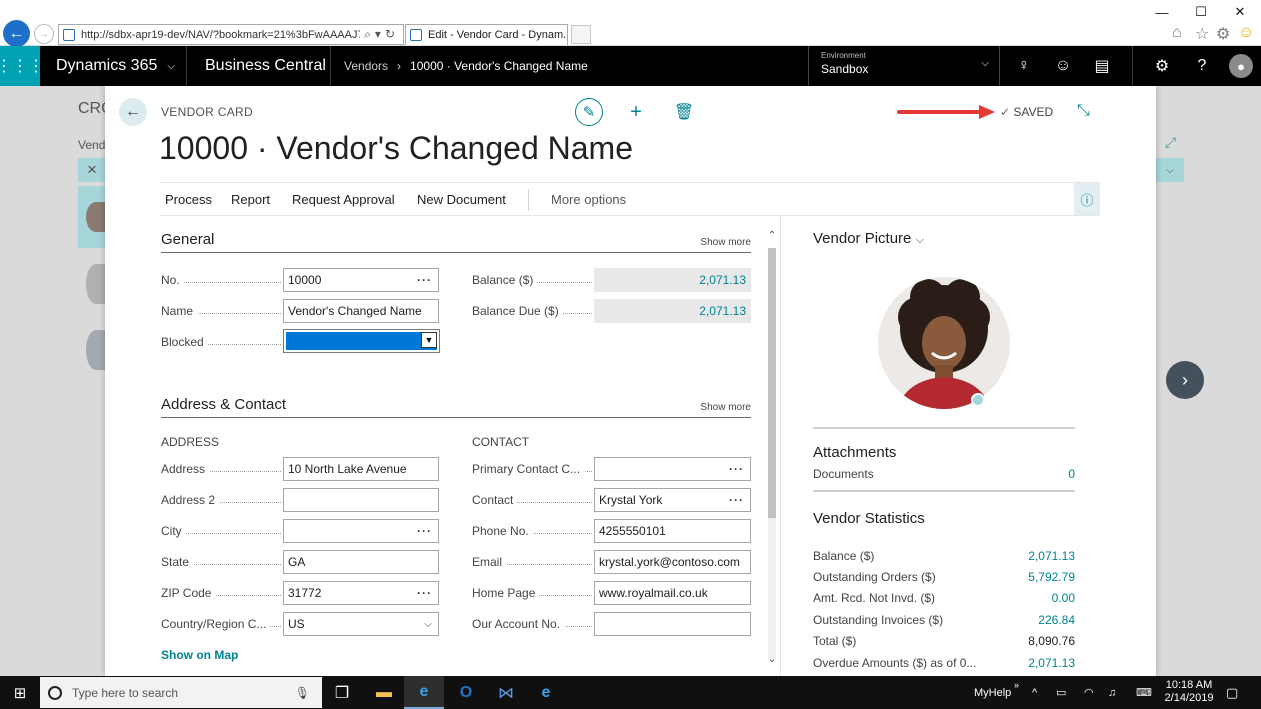 This screenshot has height=709, width=1261. Describe the element at coordinates (1083, 111) in the screenshot. I see `collapse-button: ⤡` at that location.